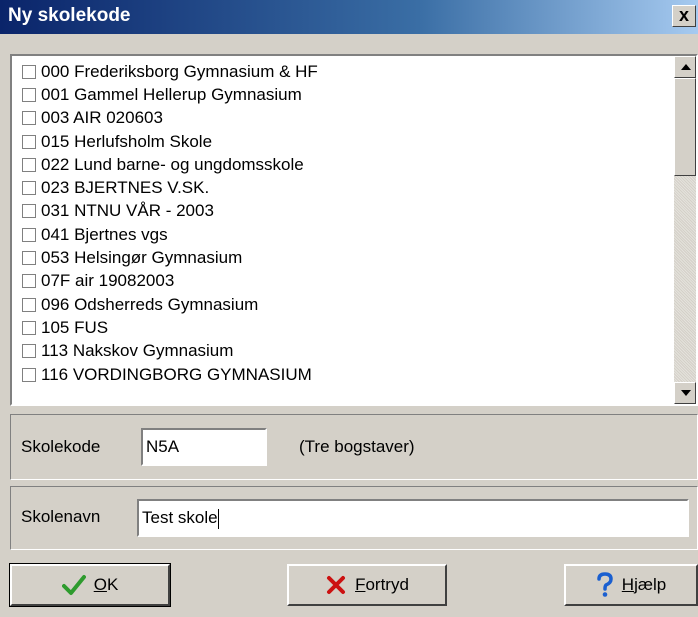  I want to click on list-item: 000 Frederiksborg Gymnasium & HF, so click(342, 71).